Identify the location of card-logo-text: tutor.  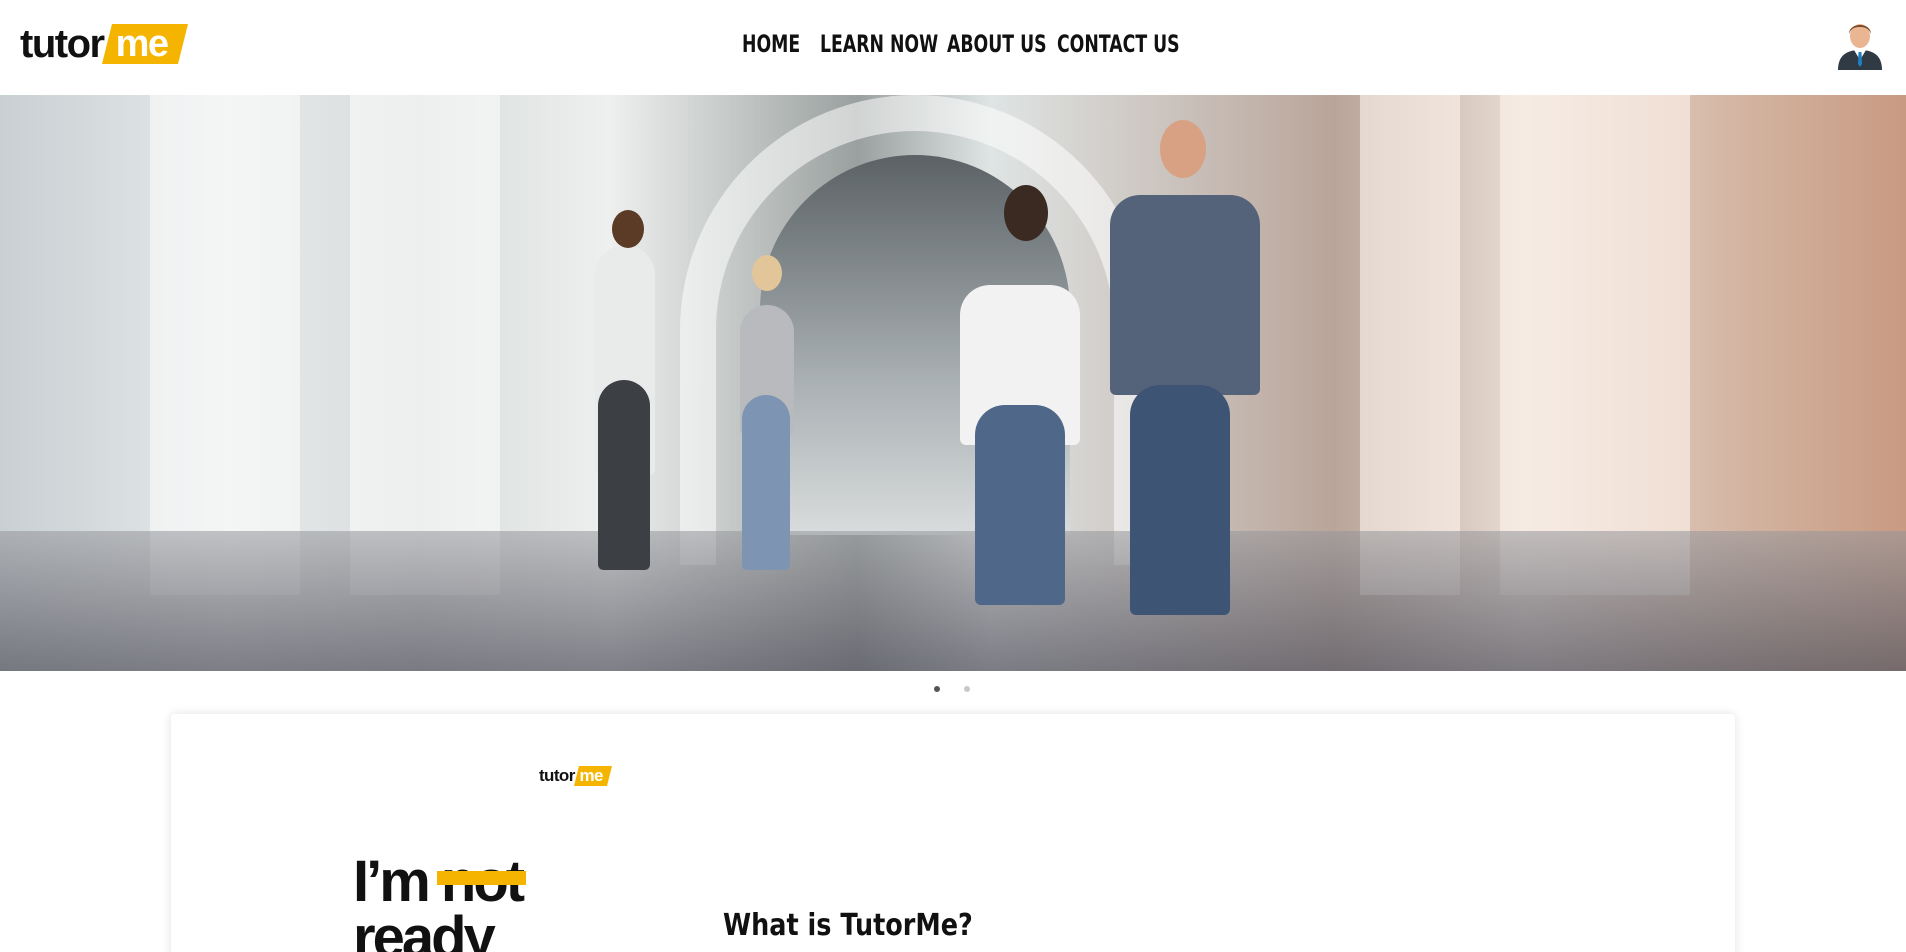
(557, 775).